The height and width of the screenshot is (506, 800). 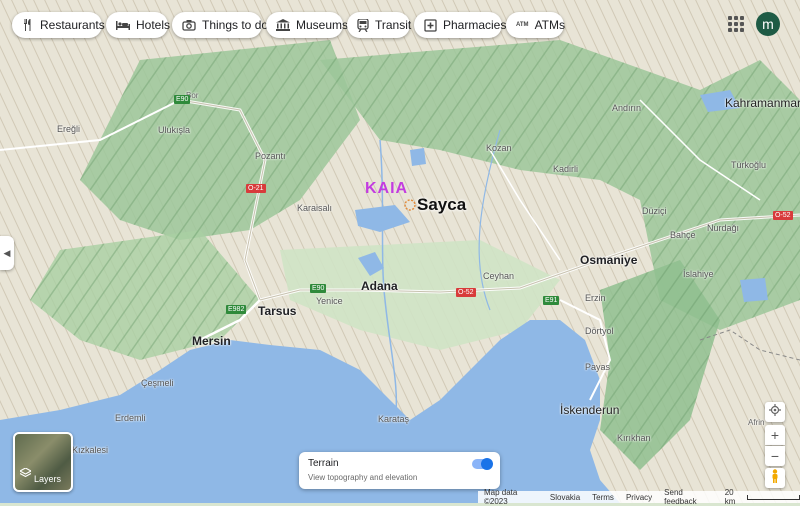 What do you see at coordinates (379, 286) in the screenshot?
I see `place-label: Adana` at bounding box center [379, 286].